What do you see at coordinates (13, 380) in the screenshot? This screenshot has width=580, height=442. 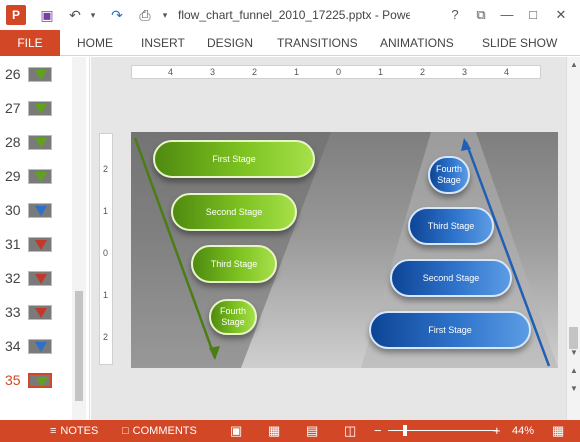 I see `slide-number: 35` at bounding box center [13, 380].